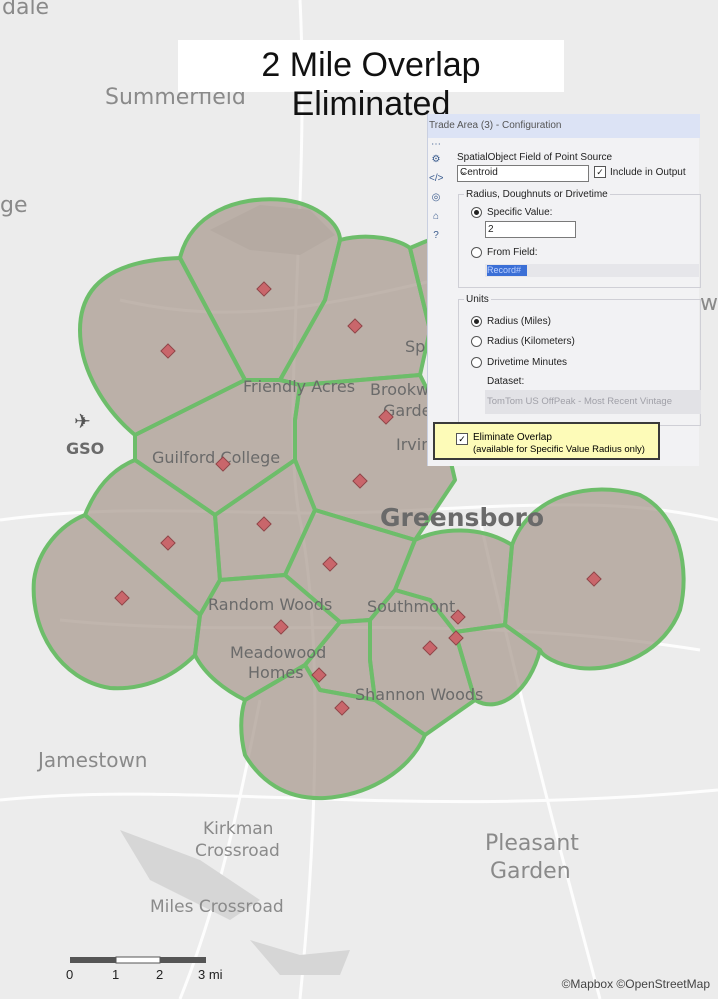 Image resolution: width=718 pixels, height=999 pixels. What do you see at coordinates (91, 760) in the screenshot?
I see `place-label: Jamestown` at bounding box center [91, 760].